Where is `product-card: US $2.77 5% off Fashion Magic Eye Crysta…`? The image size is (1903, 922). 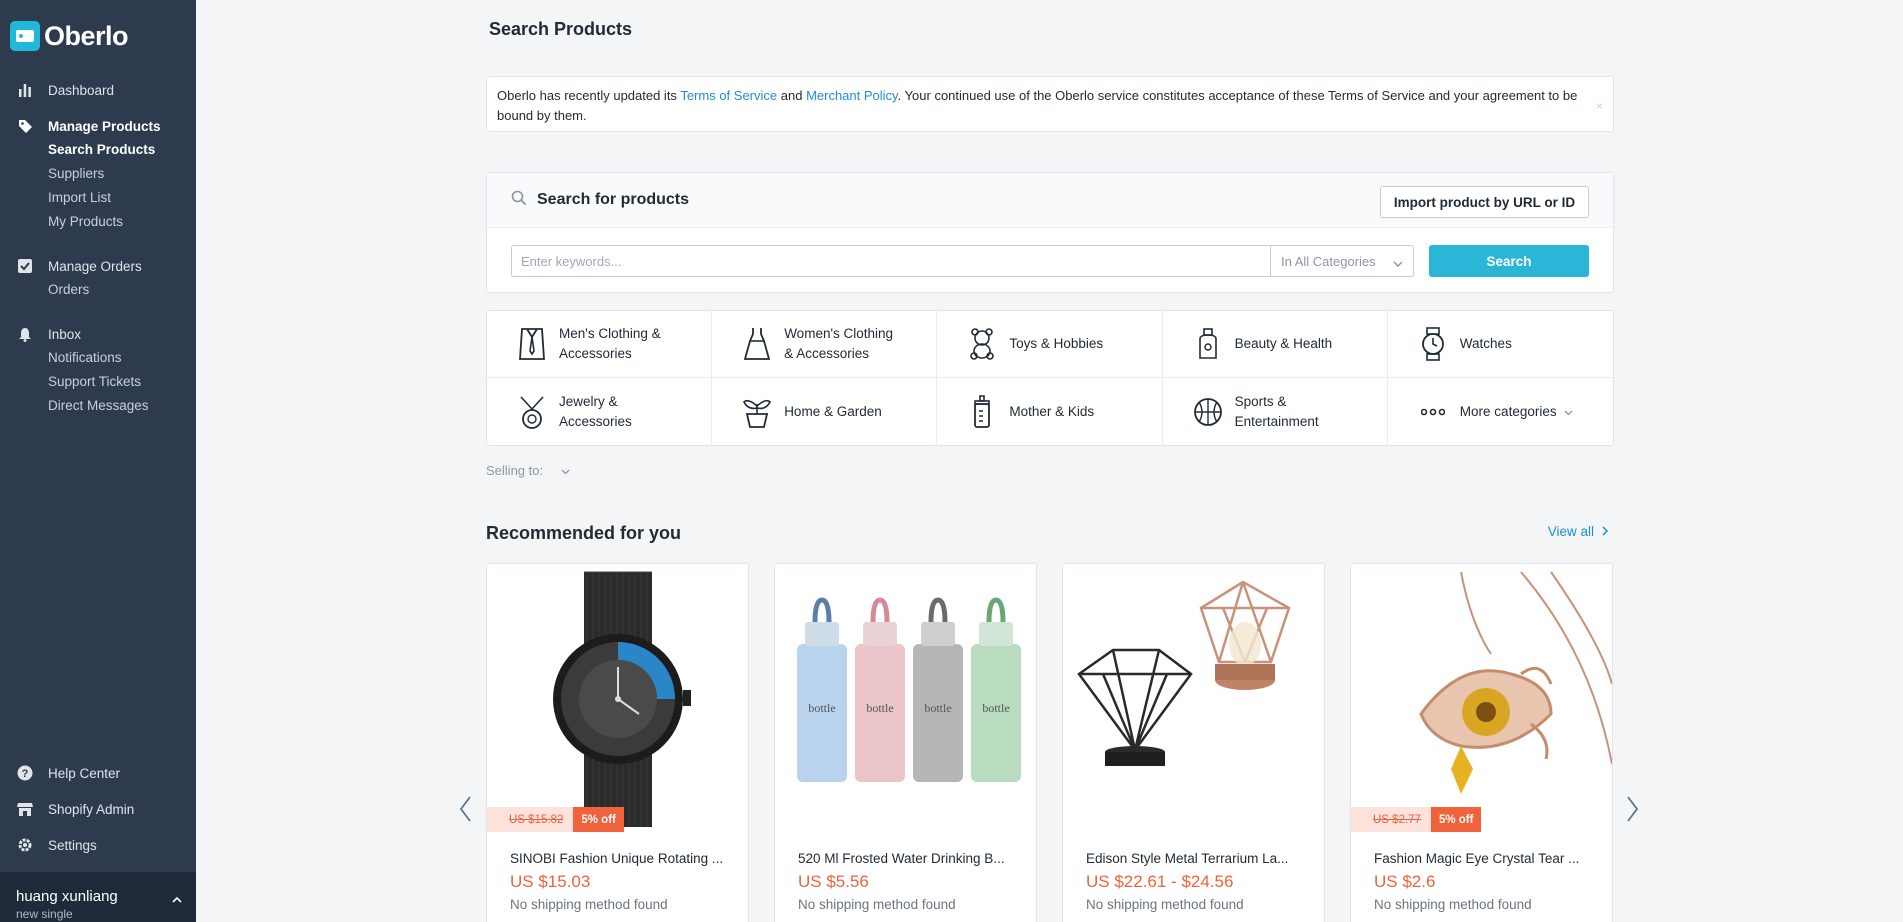
product-card: US $2.77 5% off Fashion Magic Eye Crysta… is located at coordinates (1481, 742).